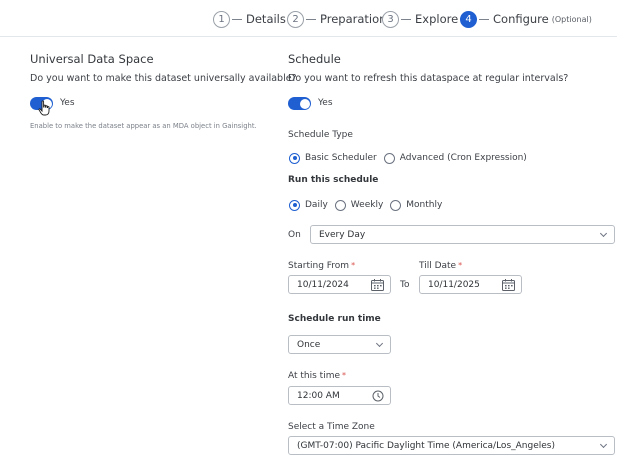 The height and width of the screenshot is (459, 617). What do you see at coordinates (304, 103) in the screenshot?
I see `toggle-knob` at bounding box center [304, 103].